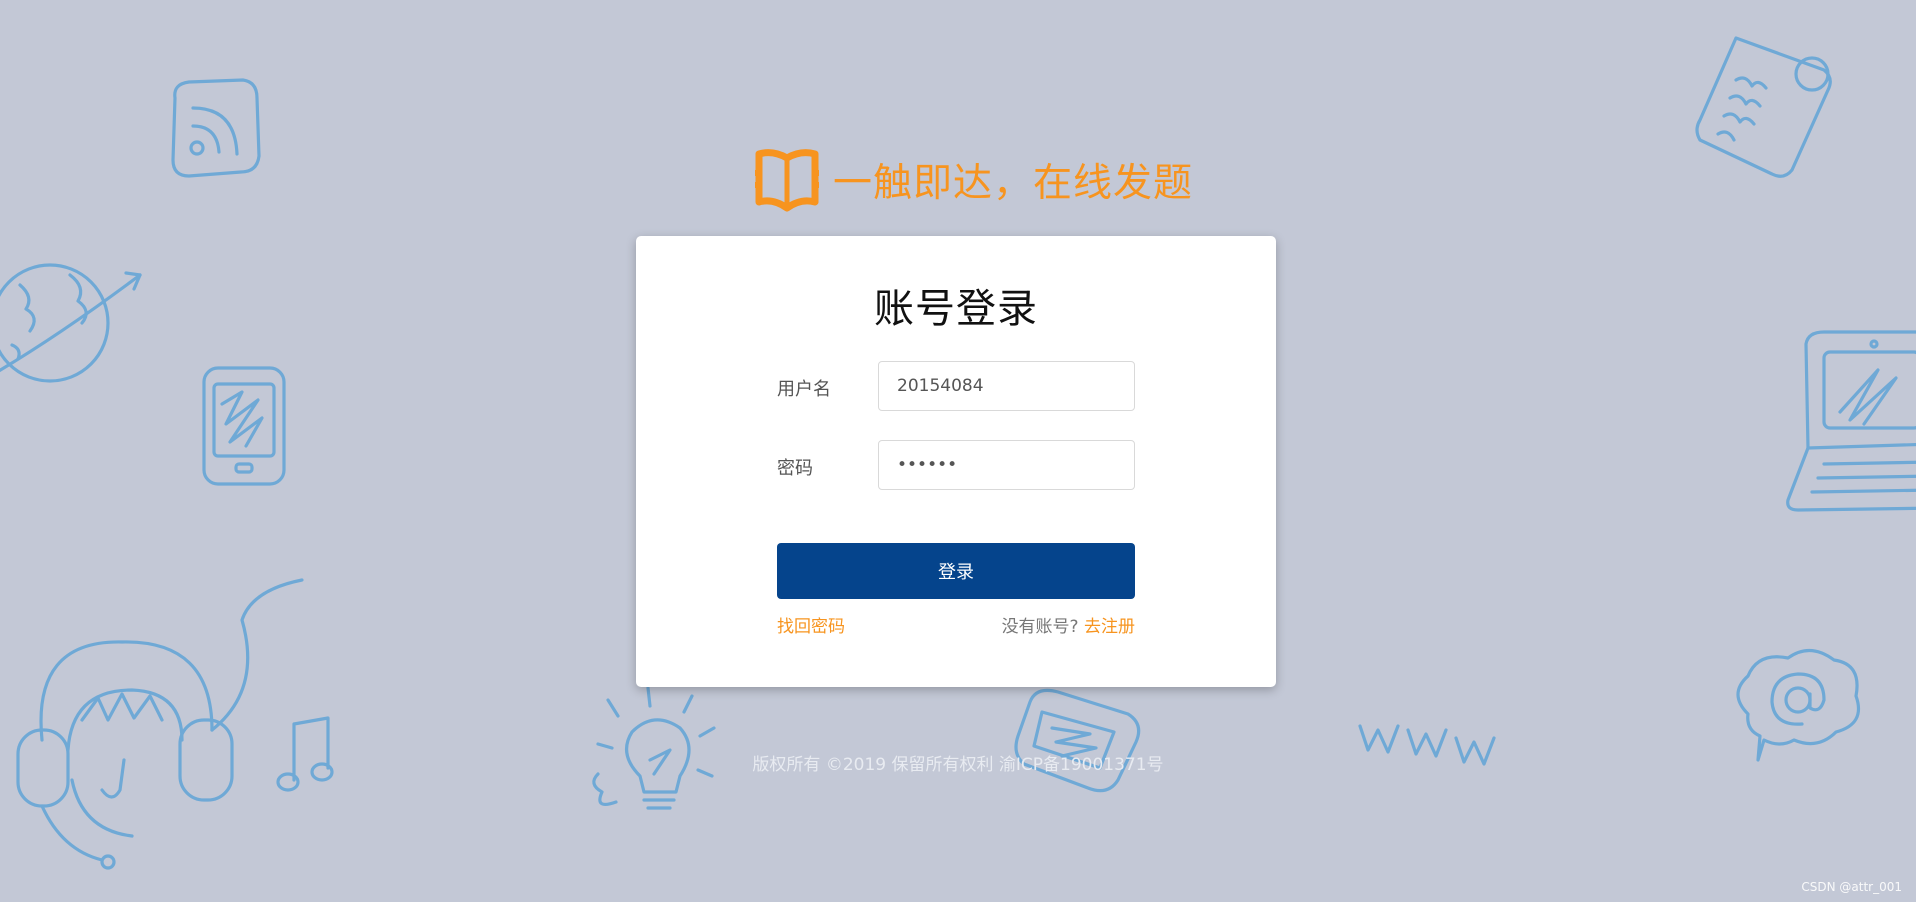 The width and height of the screenshot is (1916, 902). What do you see at coordinates (1077, 740) in the screenshot?
I see `phone-icon` at bounding box center [1077, 740].